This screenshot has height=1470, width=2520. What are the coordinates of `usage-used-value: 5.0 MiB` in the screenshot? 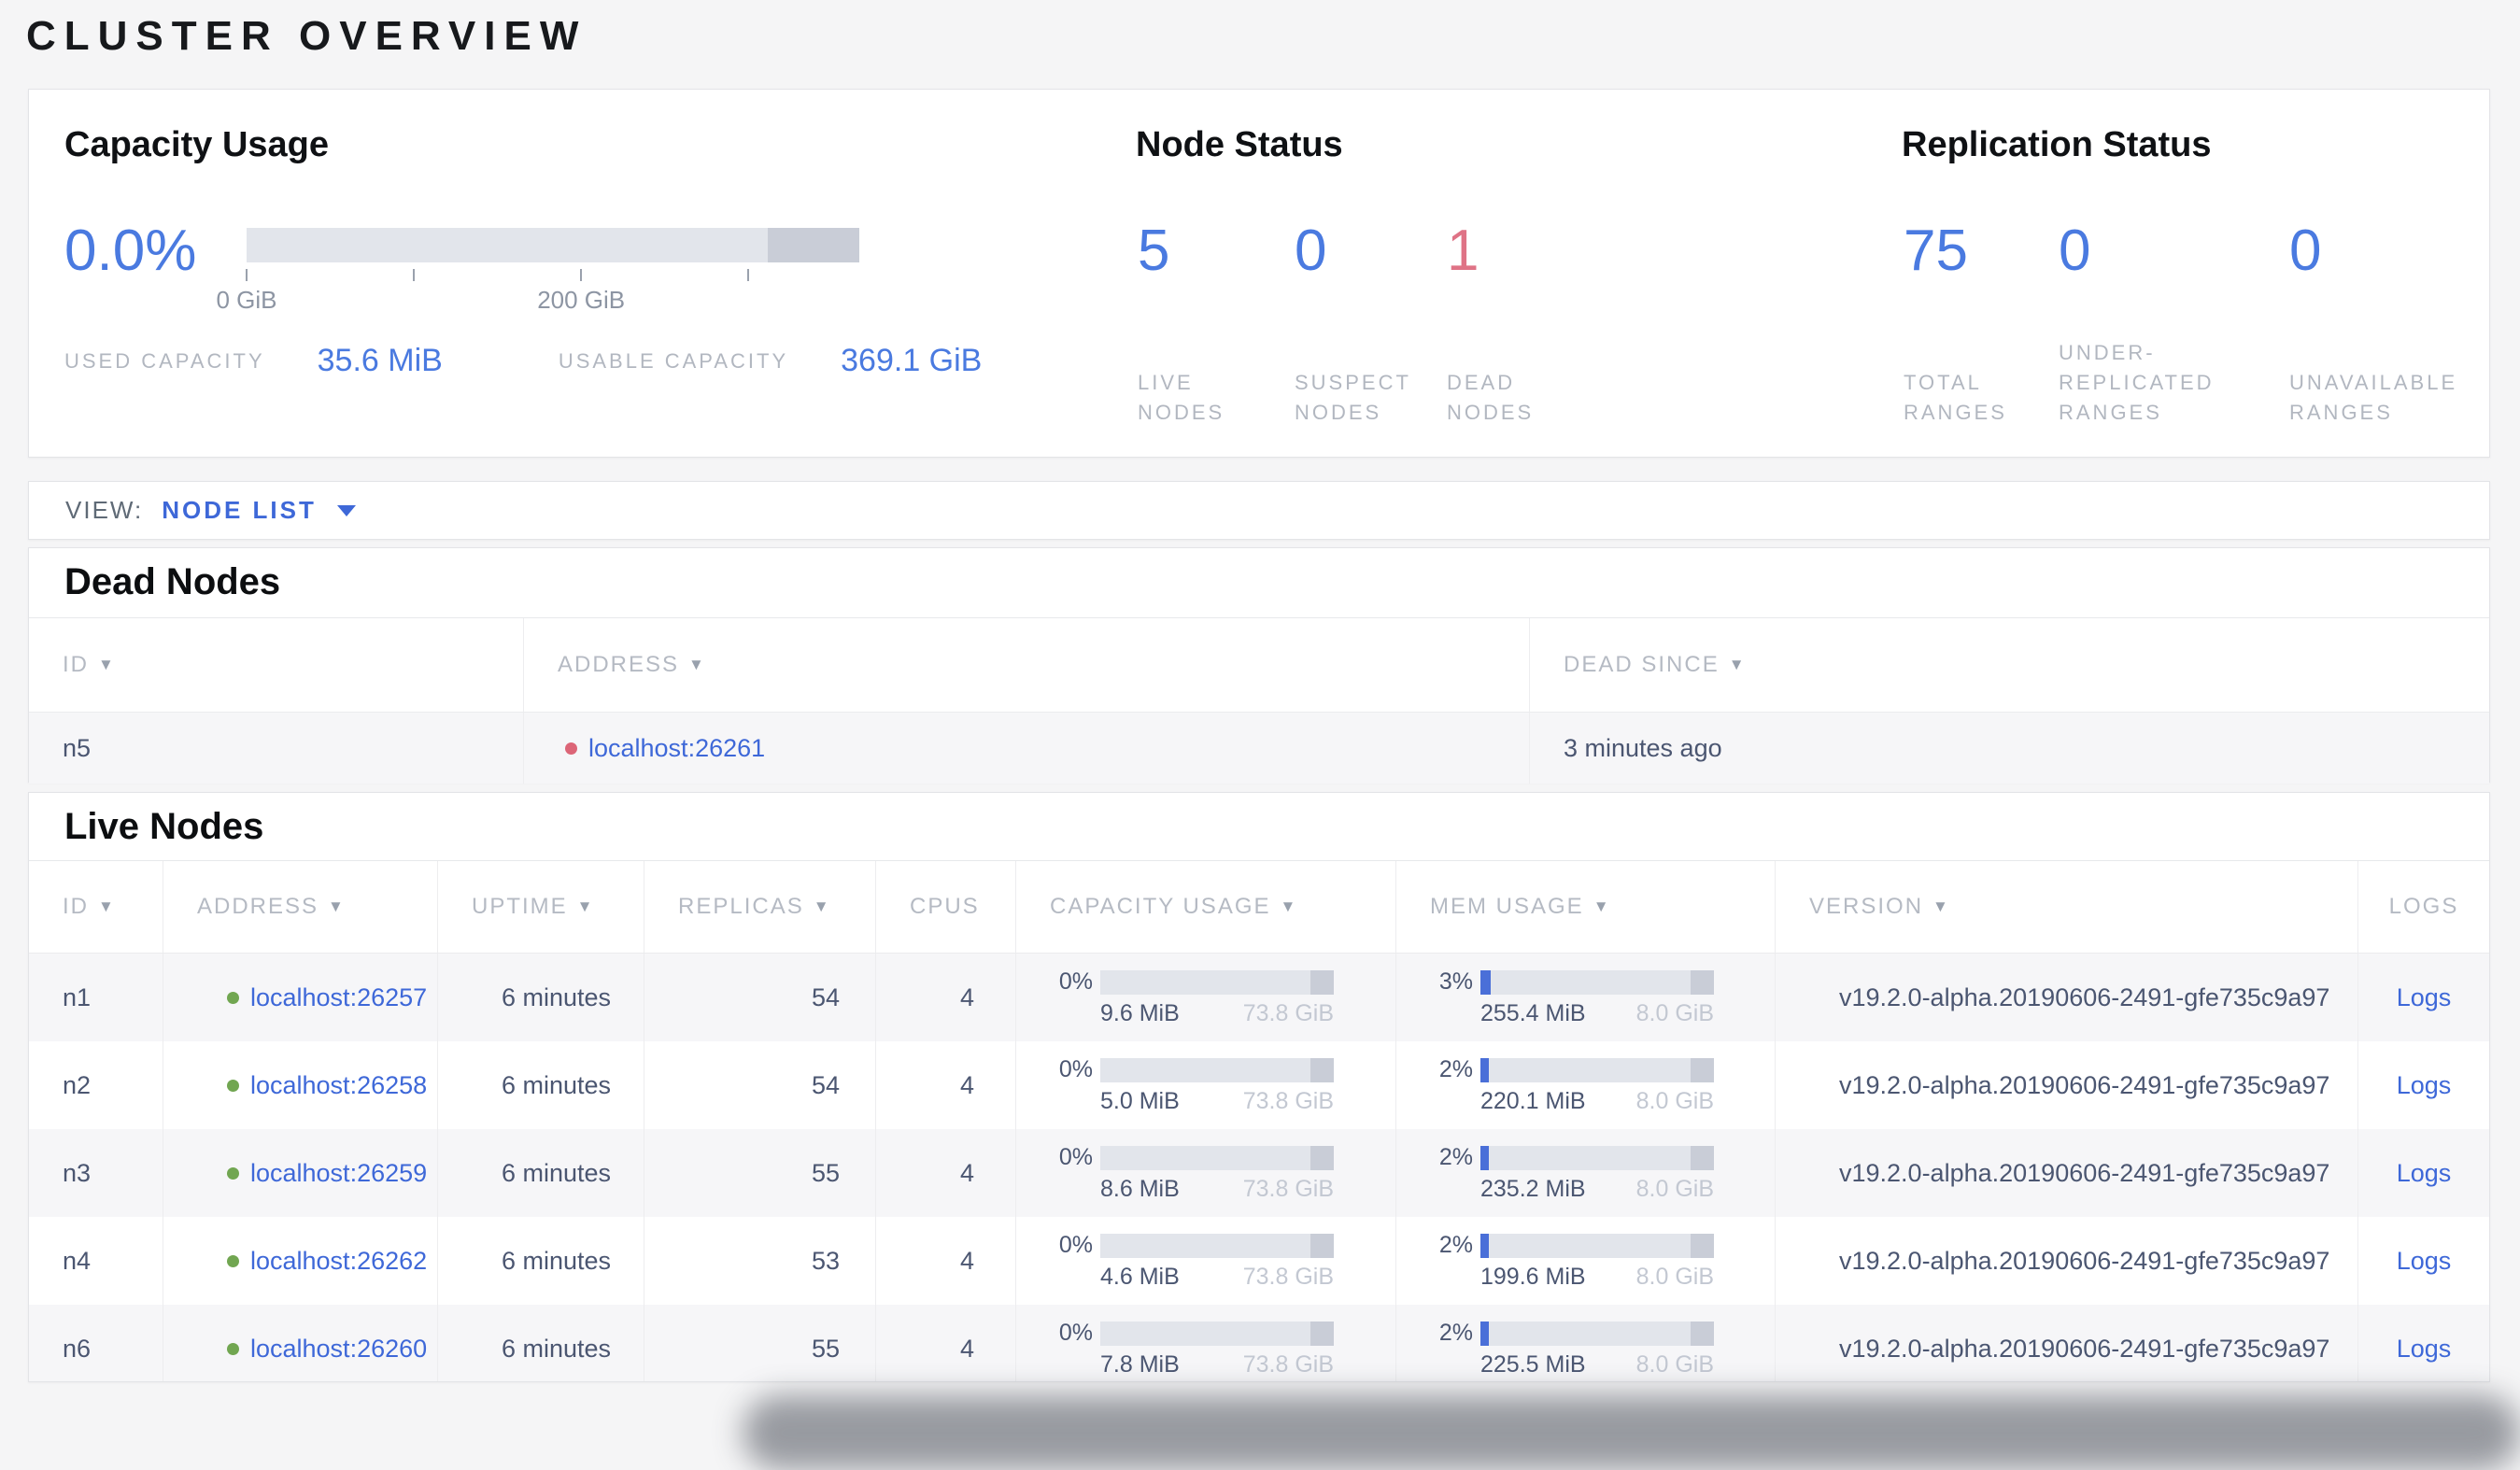 It's located at (1140, 1101).